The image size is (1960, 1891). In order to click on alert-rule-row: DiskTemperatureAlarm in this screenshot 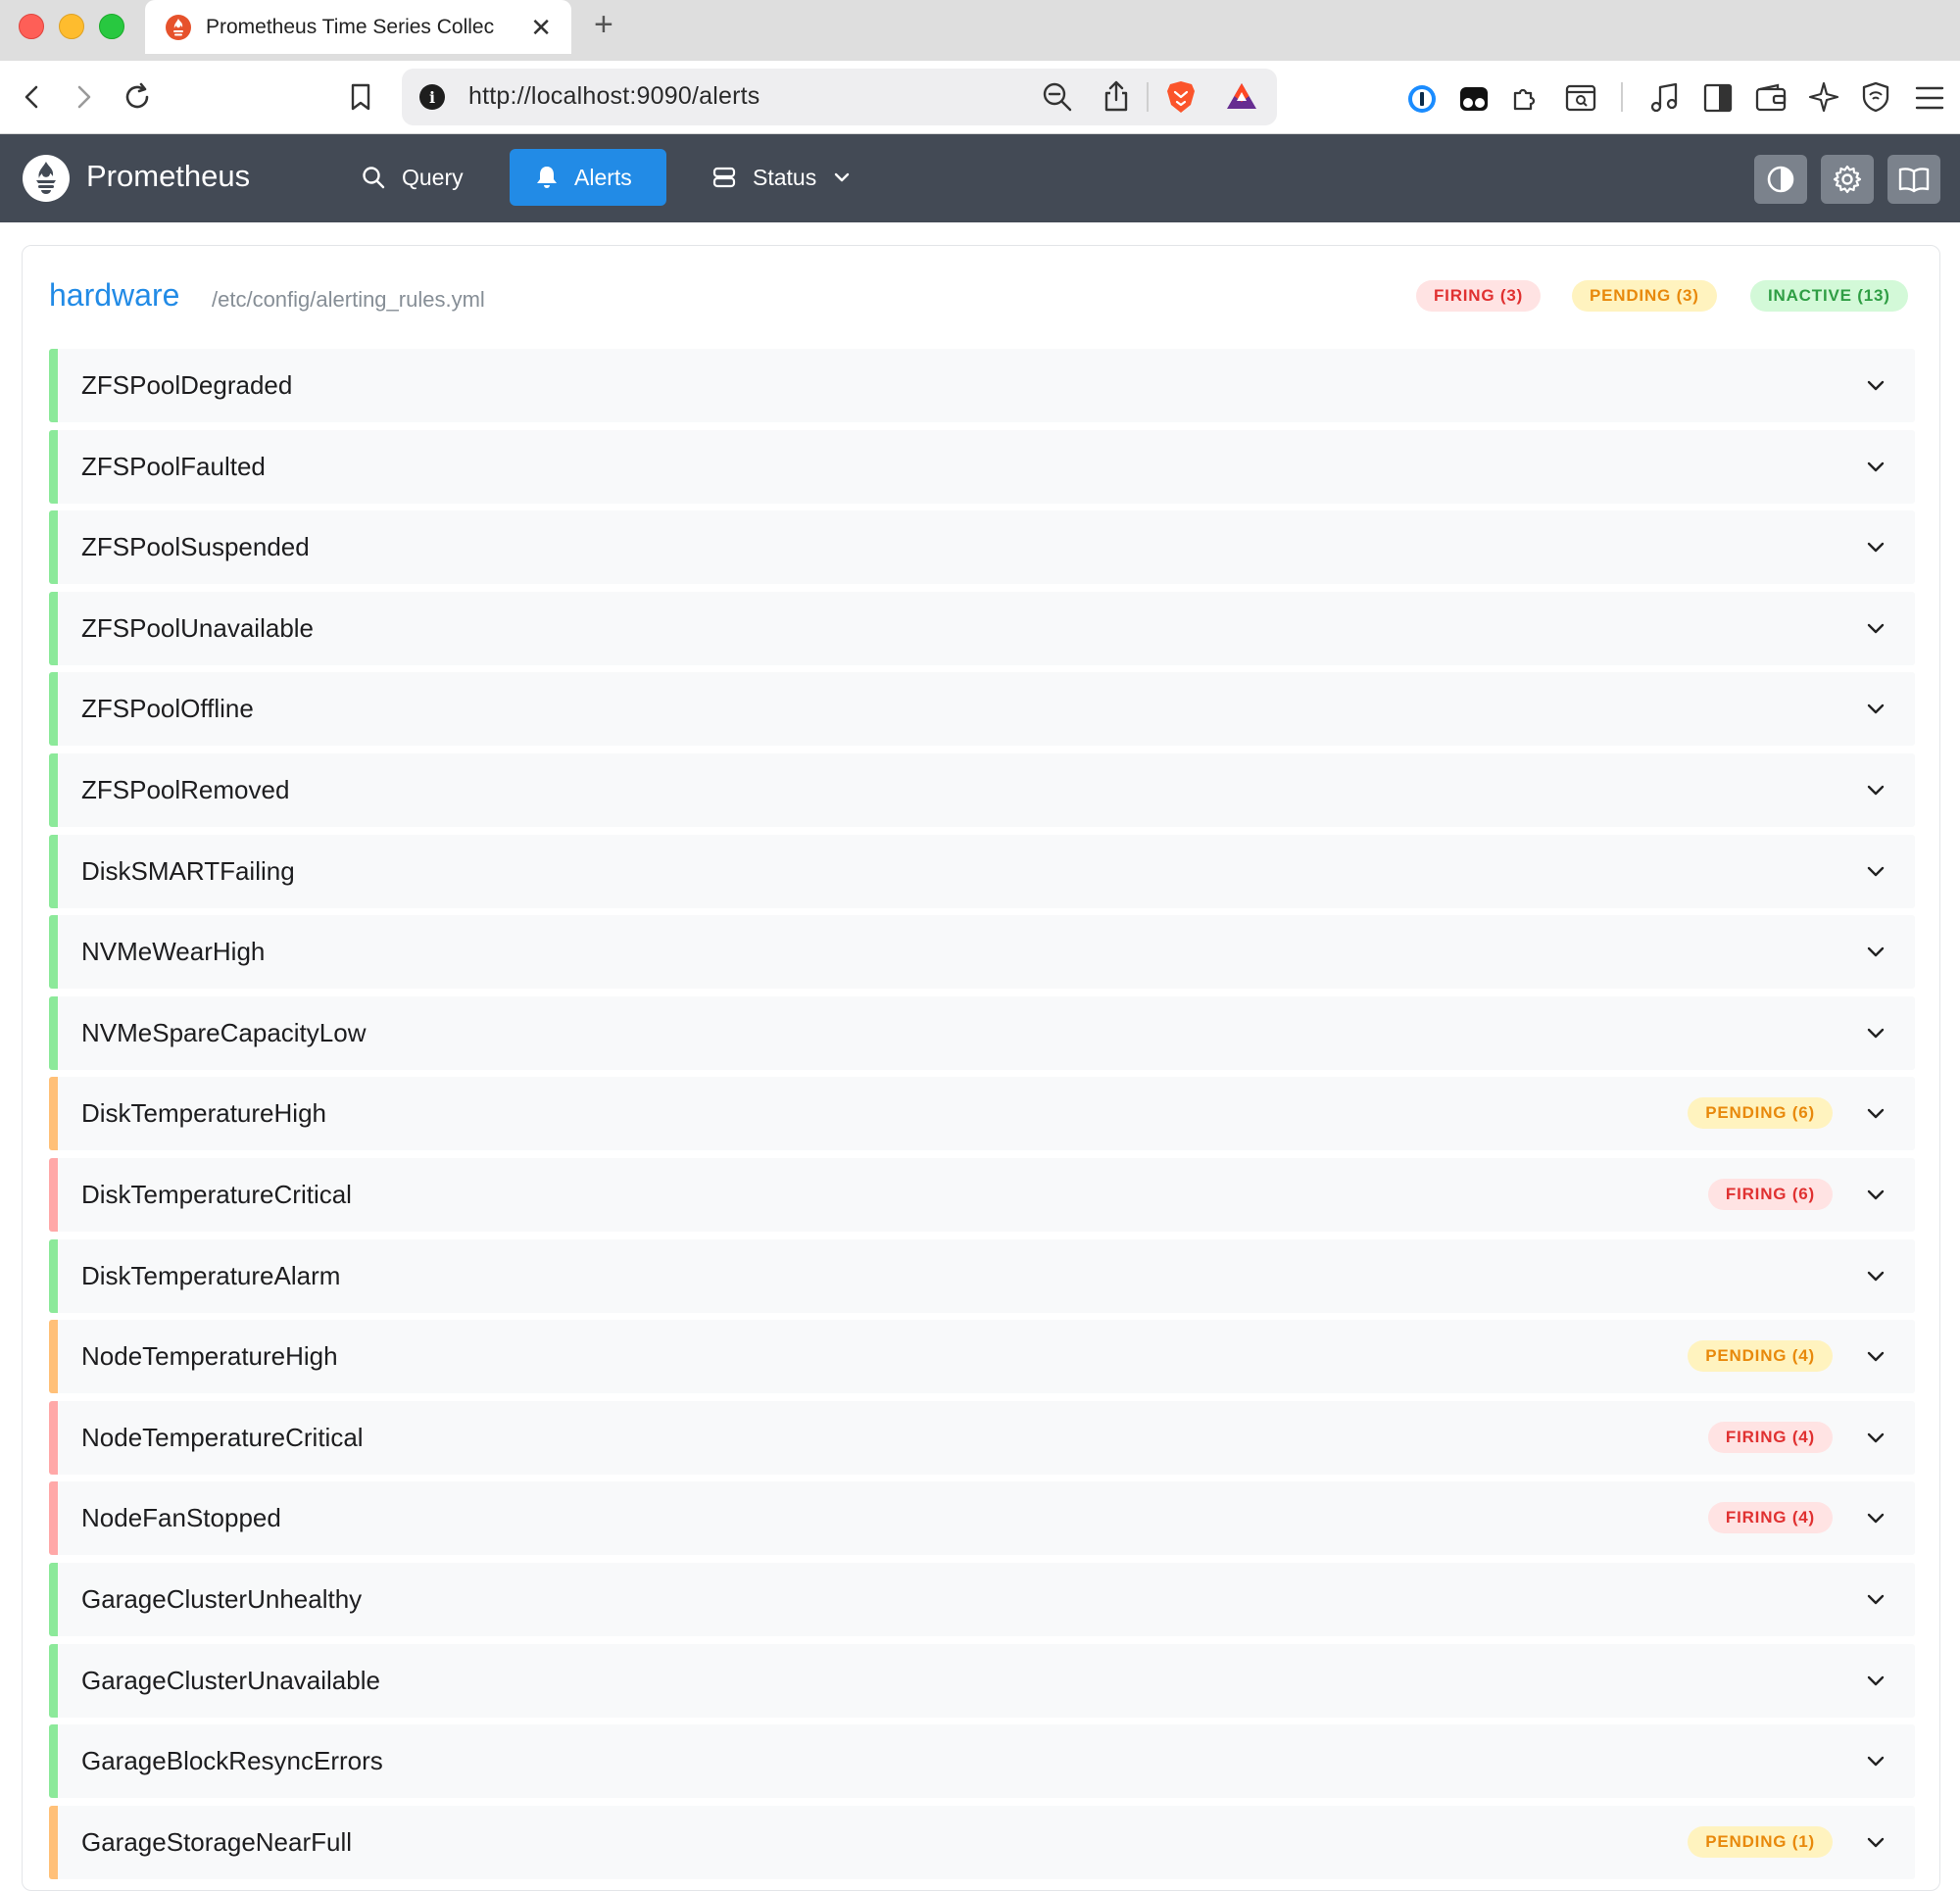, I will do `click(982, 1275)`.